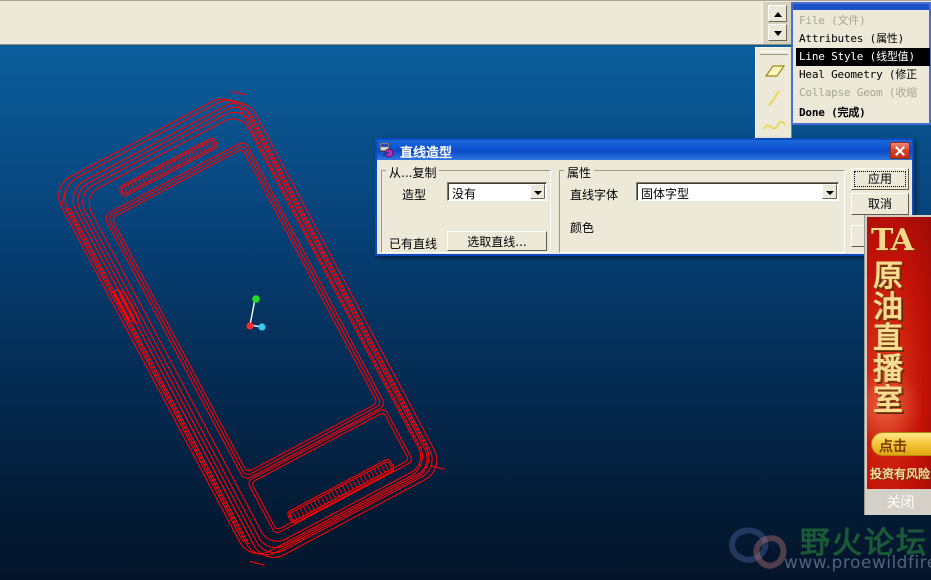 This screenshot has width=931, height=580. I want to click on cancel-button-label: 取消, so click(879, 204).